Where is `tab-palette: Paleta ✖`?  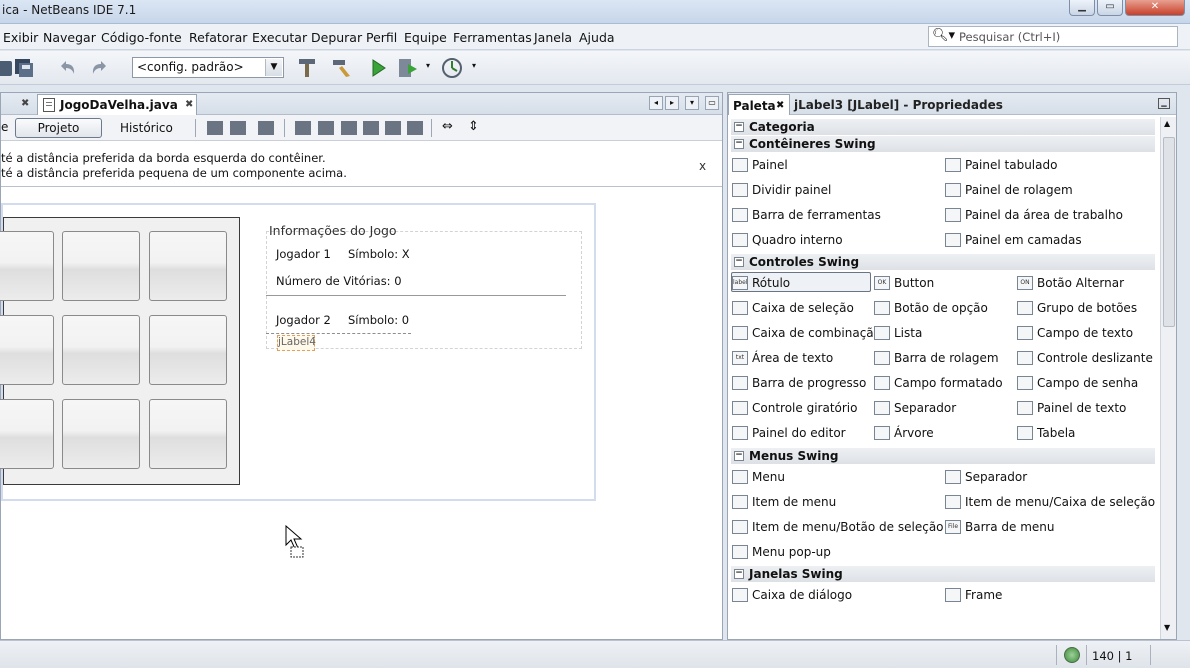 tab-palette: Paleta ✖ is located at coordinates (759, 104).